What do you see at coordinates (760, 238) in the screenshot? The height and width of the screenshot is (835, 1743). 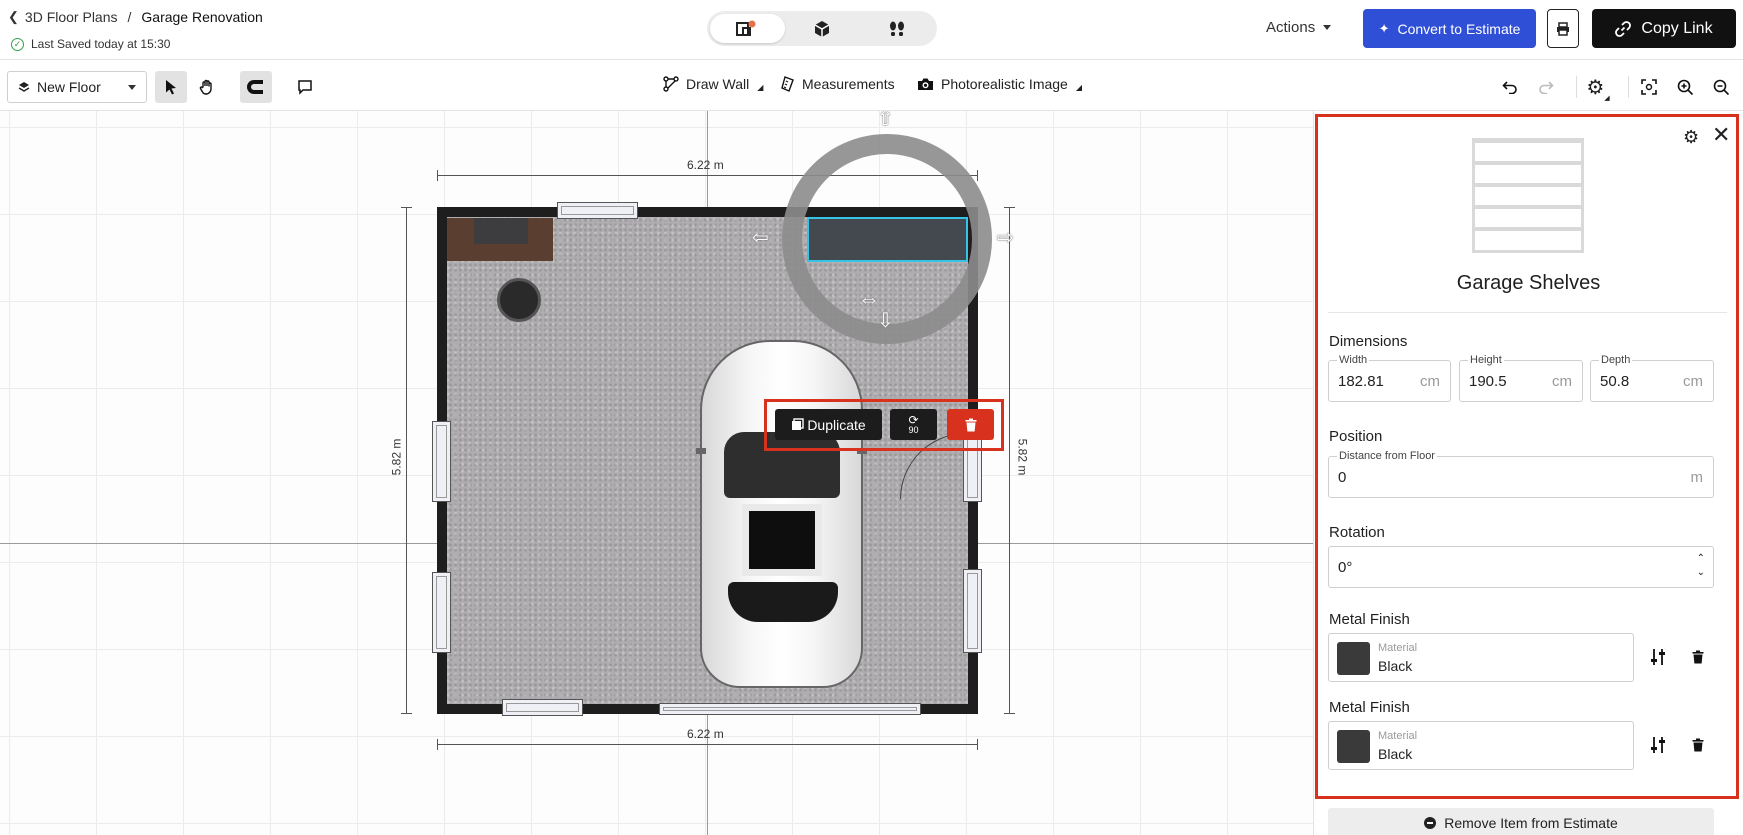 I see `resize-left-arrow-icon: ⇦` at bounding box center [760, 238].